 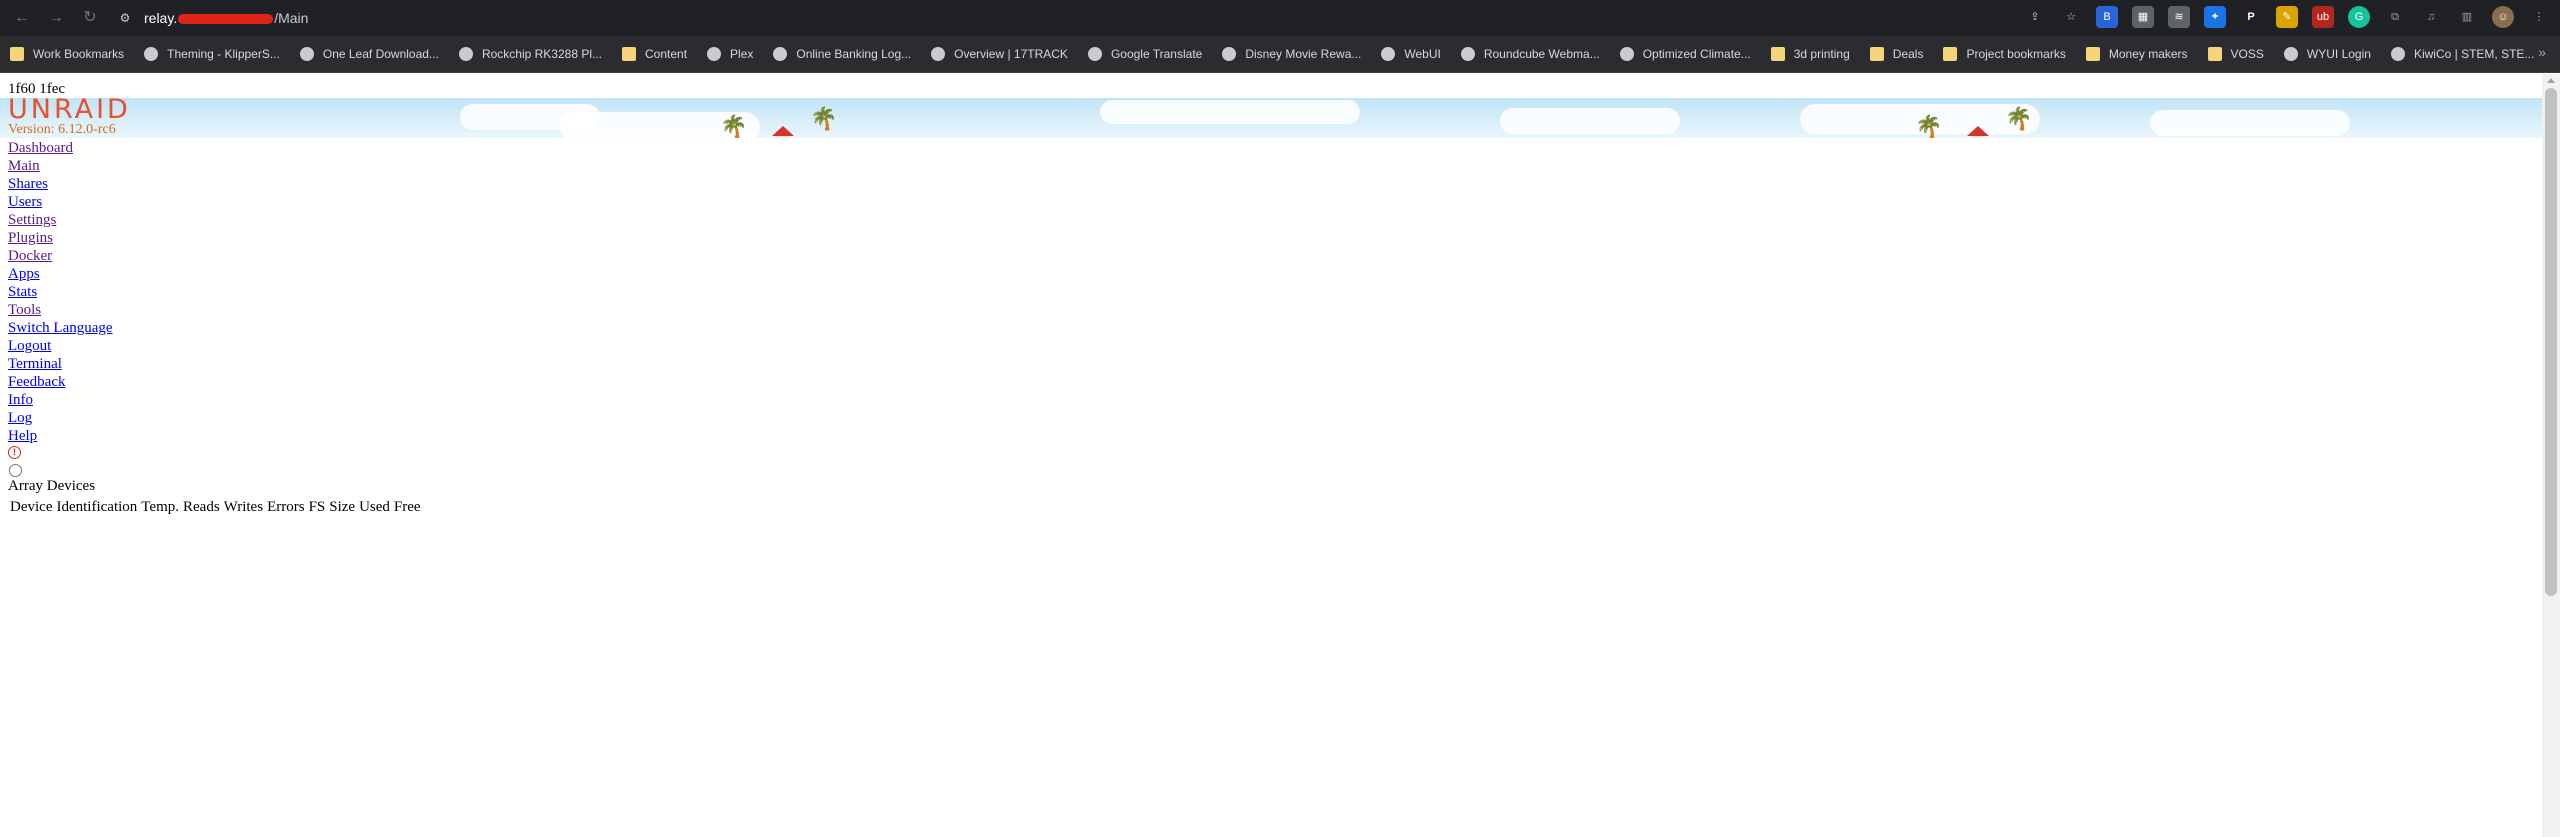 What do you see at coordinates (22, 436) in the screenshot?
I see `menu-link-help: Help` at bounding box center [22, 436].